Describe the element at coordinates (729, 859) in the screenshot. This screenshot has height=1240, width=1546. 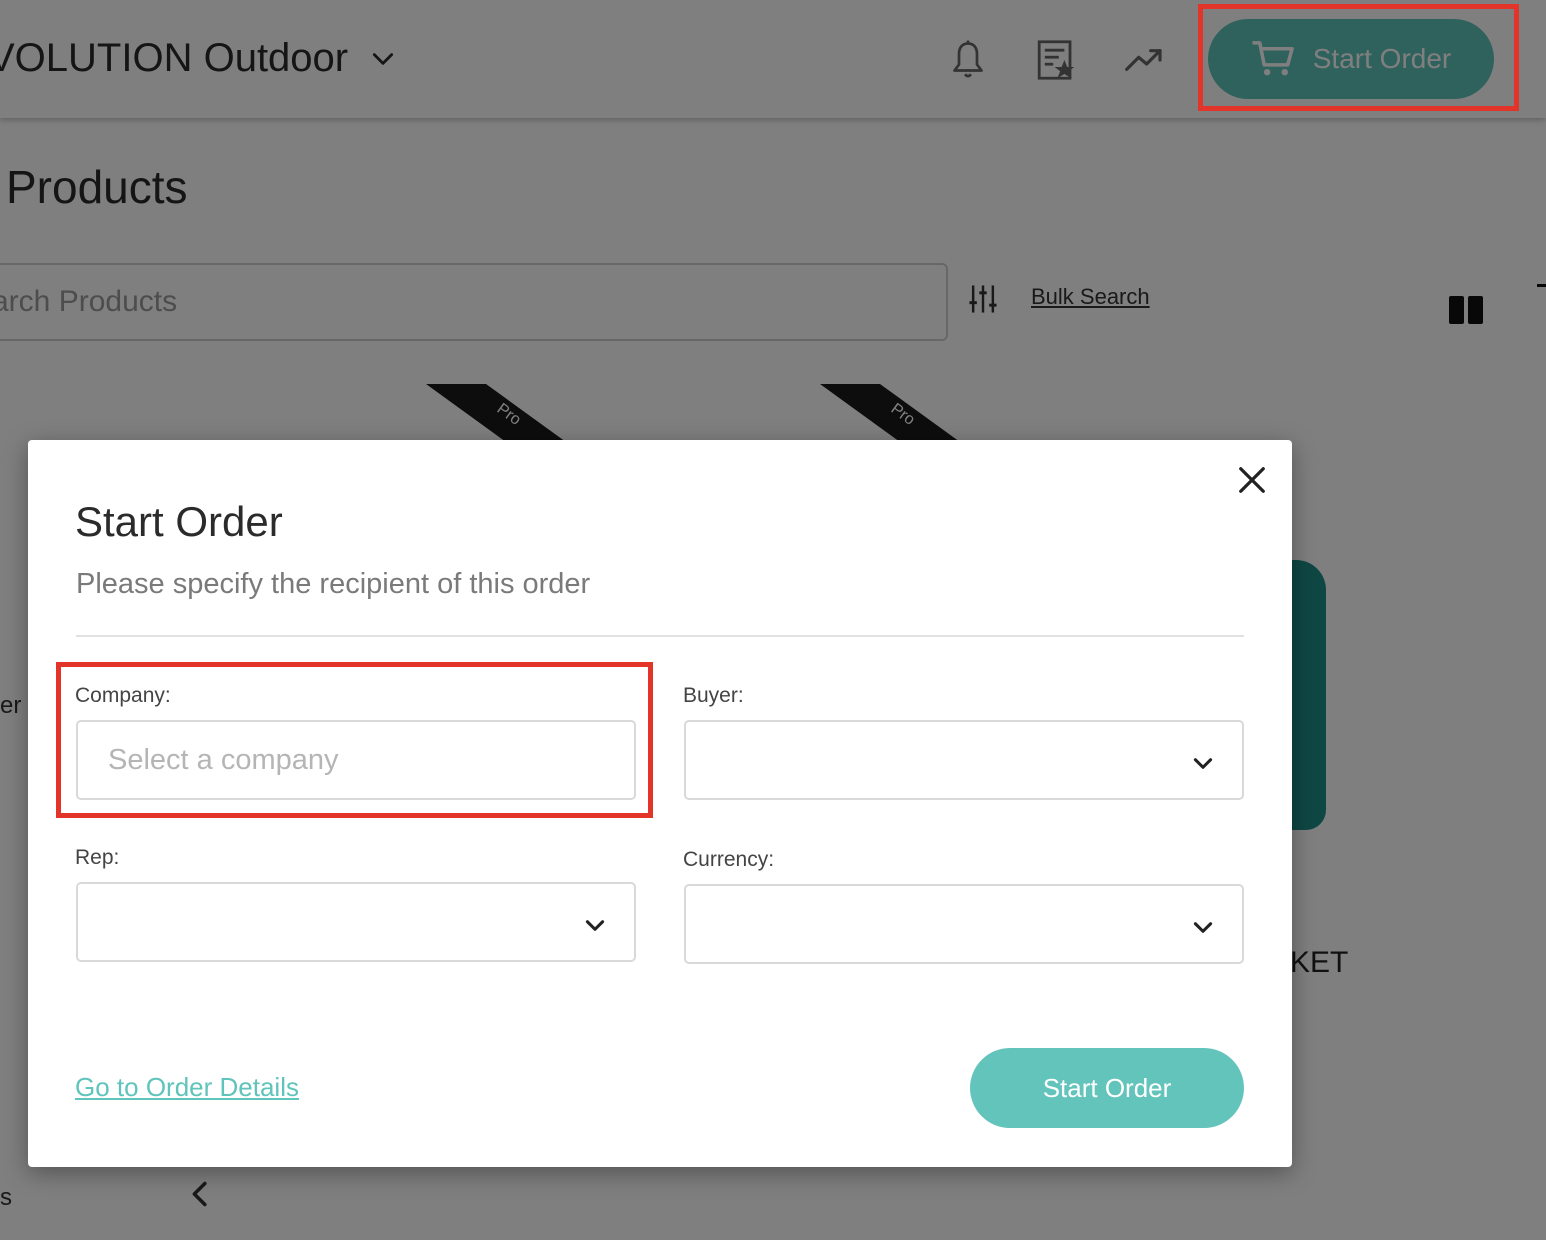
I see `currency-label: Currency:` at that location.